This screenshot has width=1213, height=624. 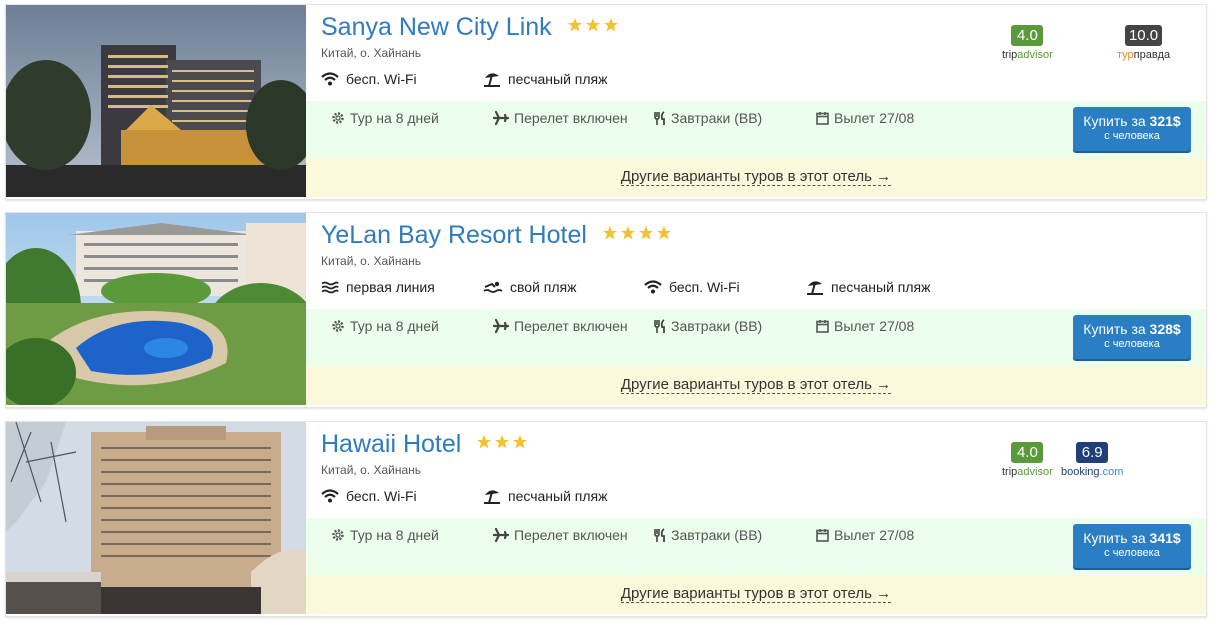 I want to click on price: 328$, so click(x=1165, y=329).